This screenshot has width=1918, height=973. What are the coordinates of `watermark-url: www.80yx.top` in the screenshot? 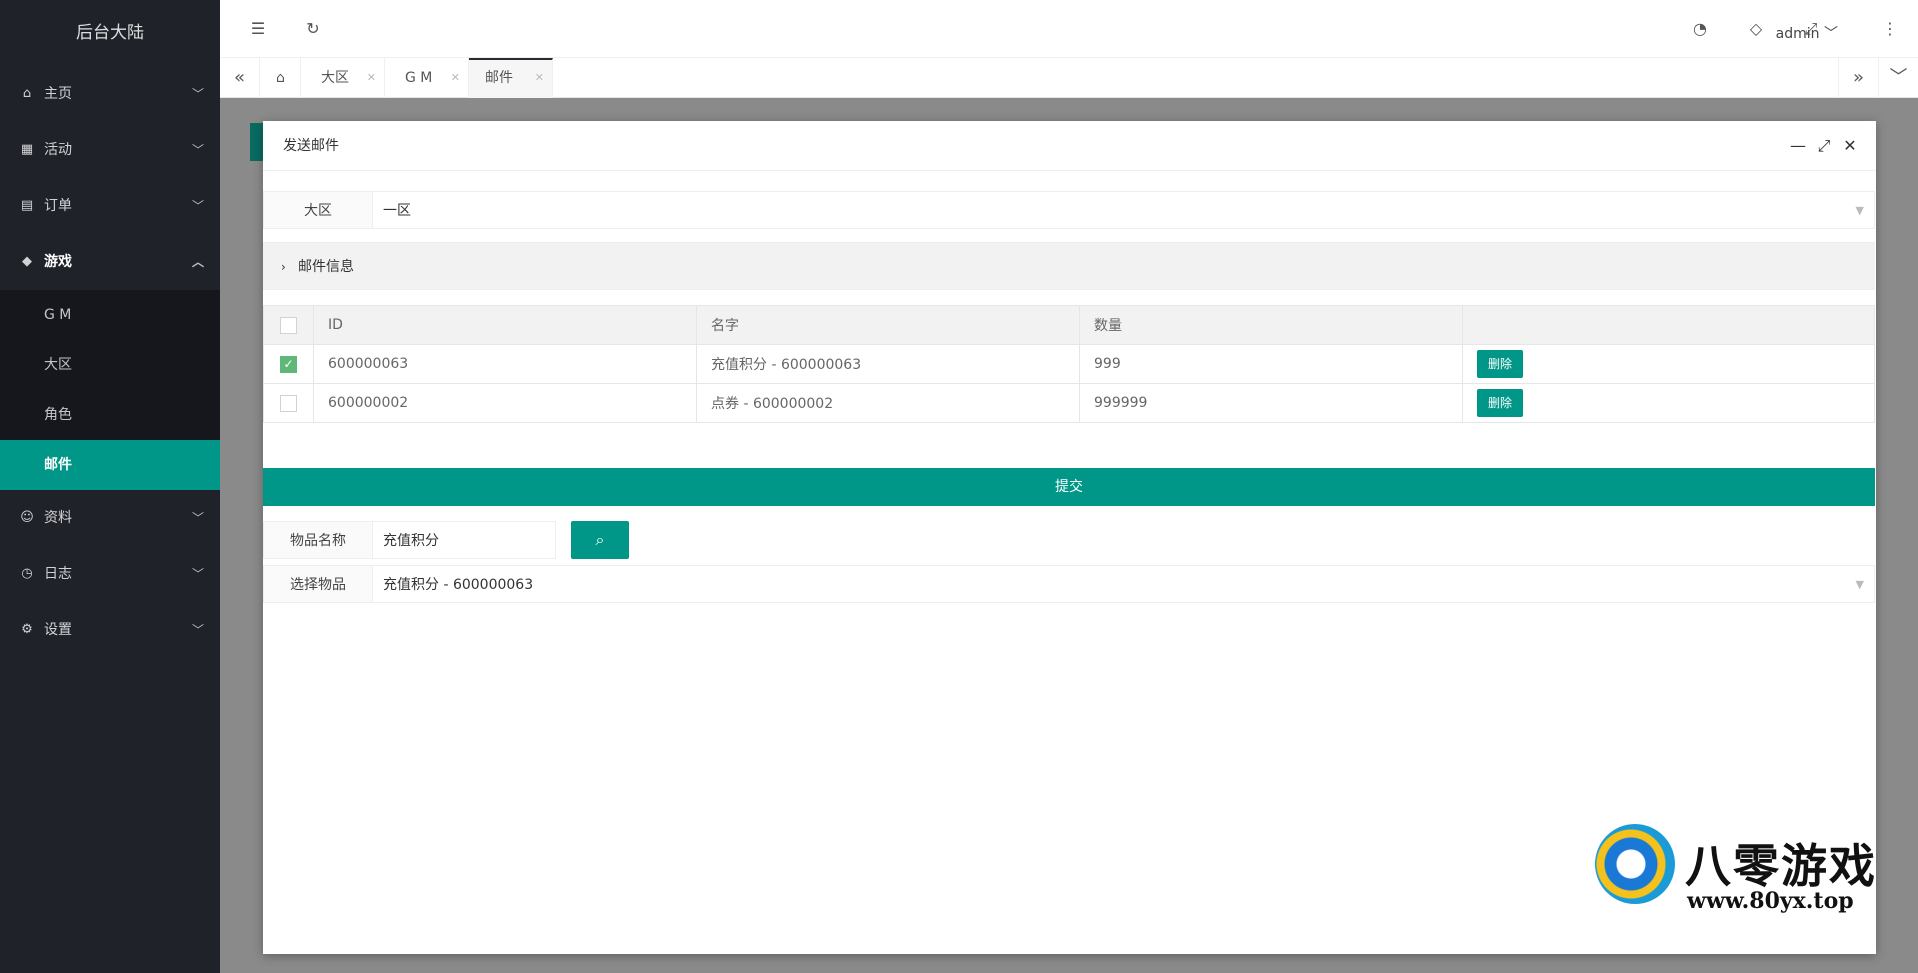 It's located at (1770, 901).